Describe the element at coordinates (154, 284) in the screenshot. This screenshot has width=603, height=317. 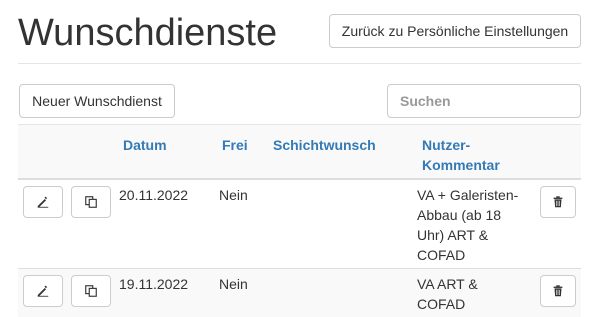
I see `cell-date: 19.11.2022` at that location.